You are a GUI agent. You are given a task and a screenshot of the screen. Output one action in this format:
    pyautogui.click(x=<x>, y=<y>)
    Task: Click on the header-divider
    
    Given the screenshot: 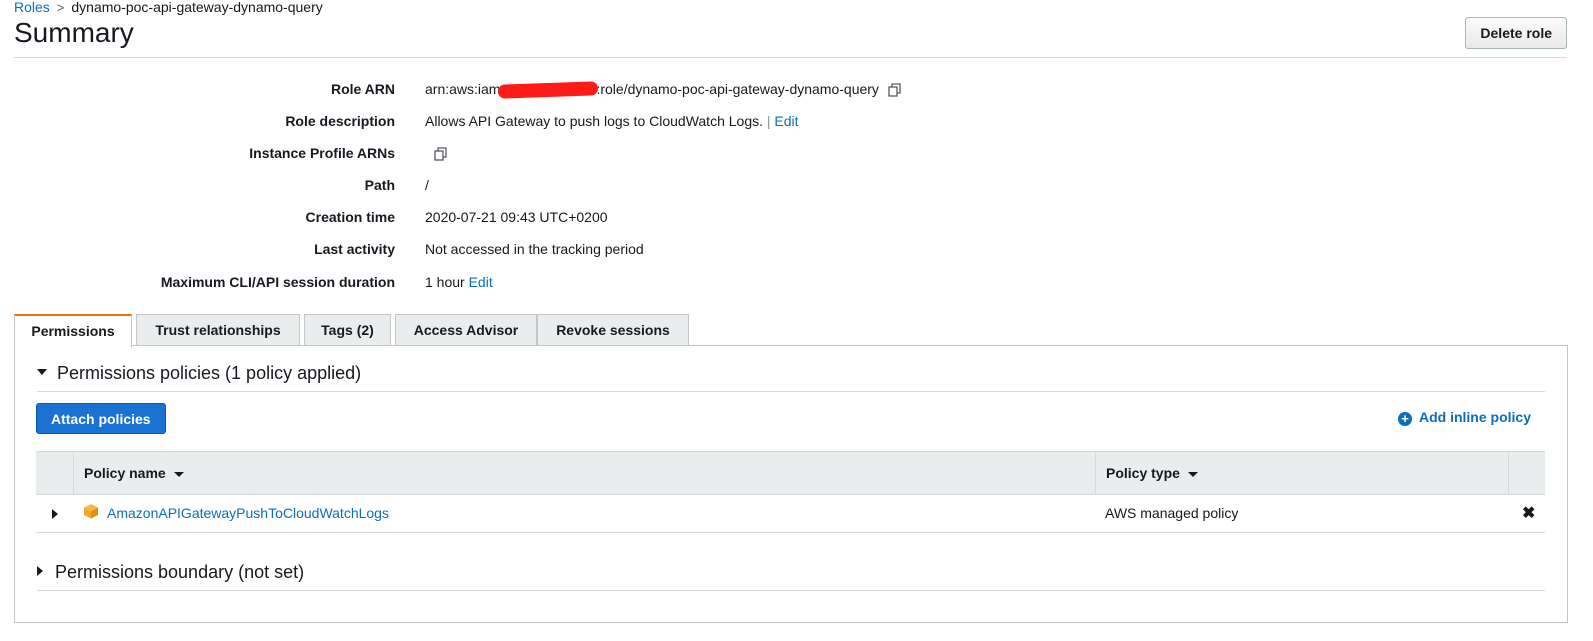 What is the action you would take?
    pyautogui.click(x=790, y=57)
    